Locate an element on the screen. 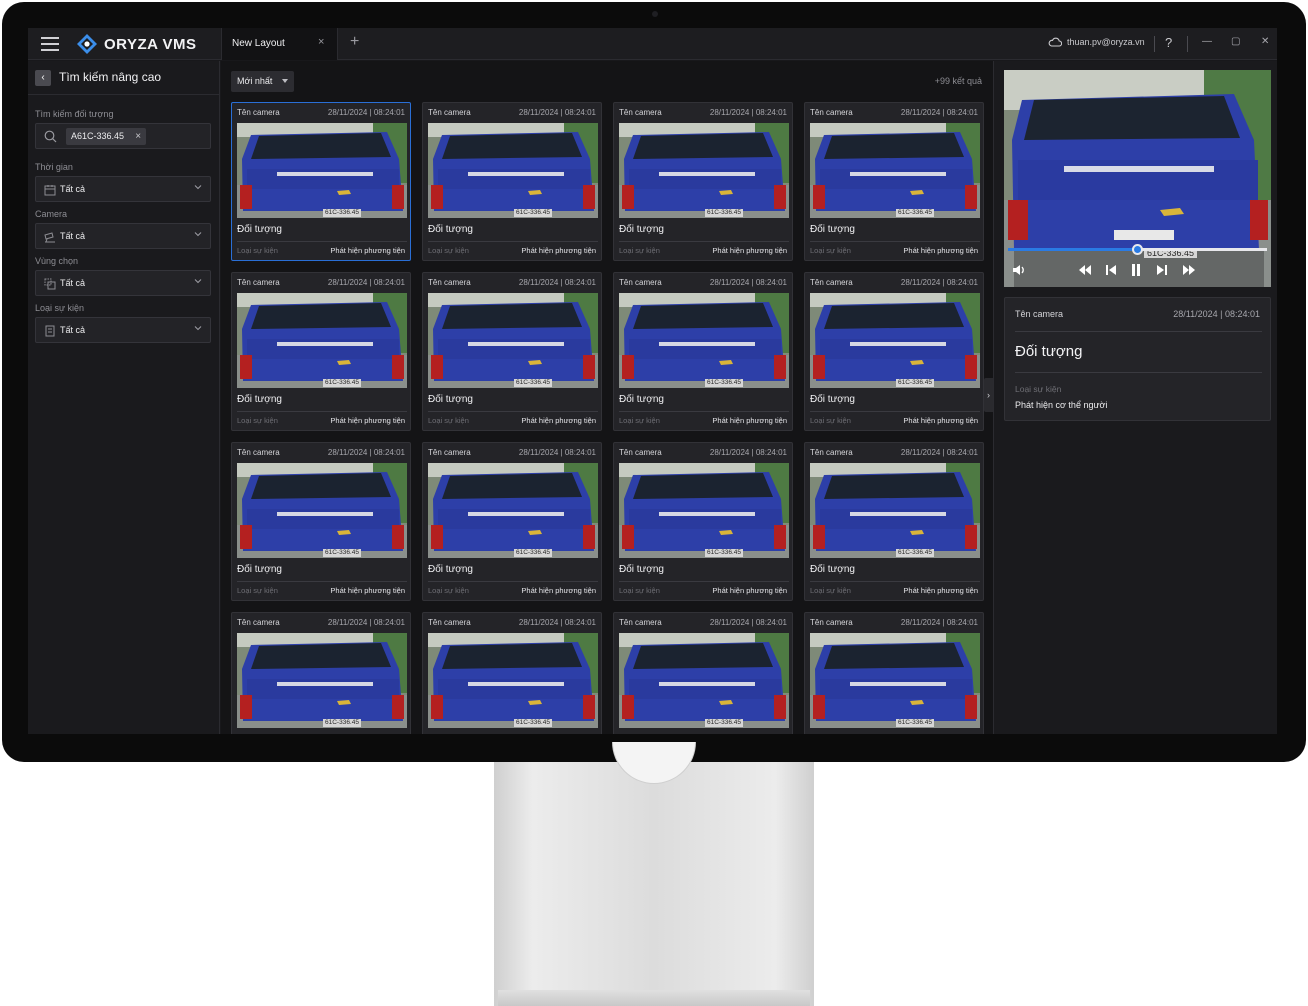 Image resolution: width=1308 pixels, height=1006 pixels. camera-icon is located at coordinates (49, 237).